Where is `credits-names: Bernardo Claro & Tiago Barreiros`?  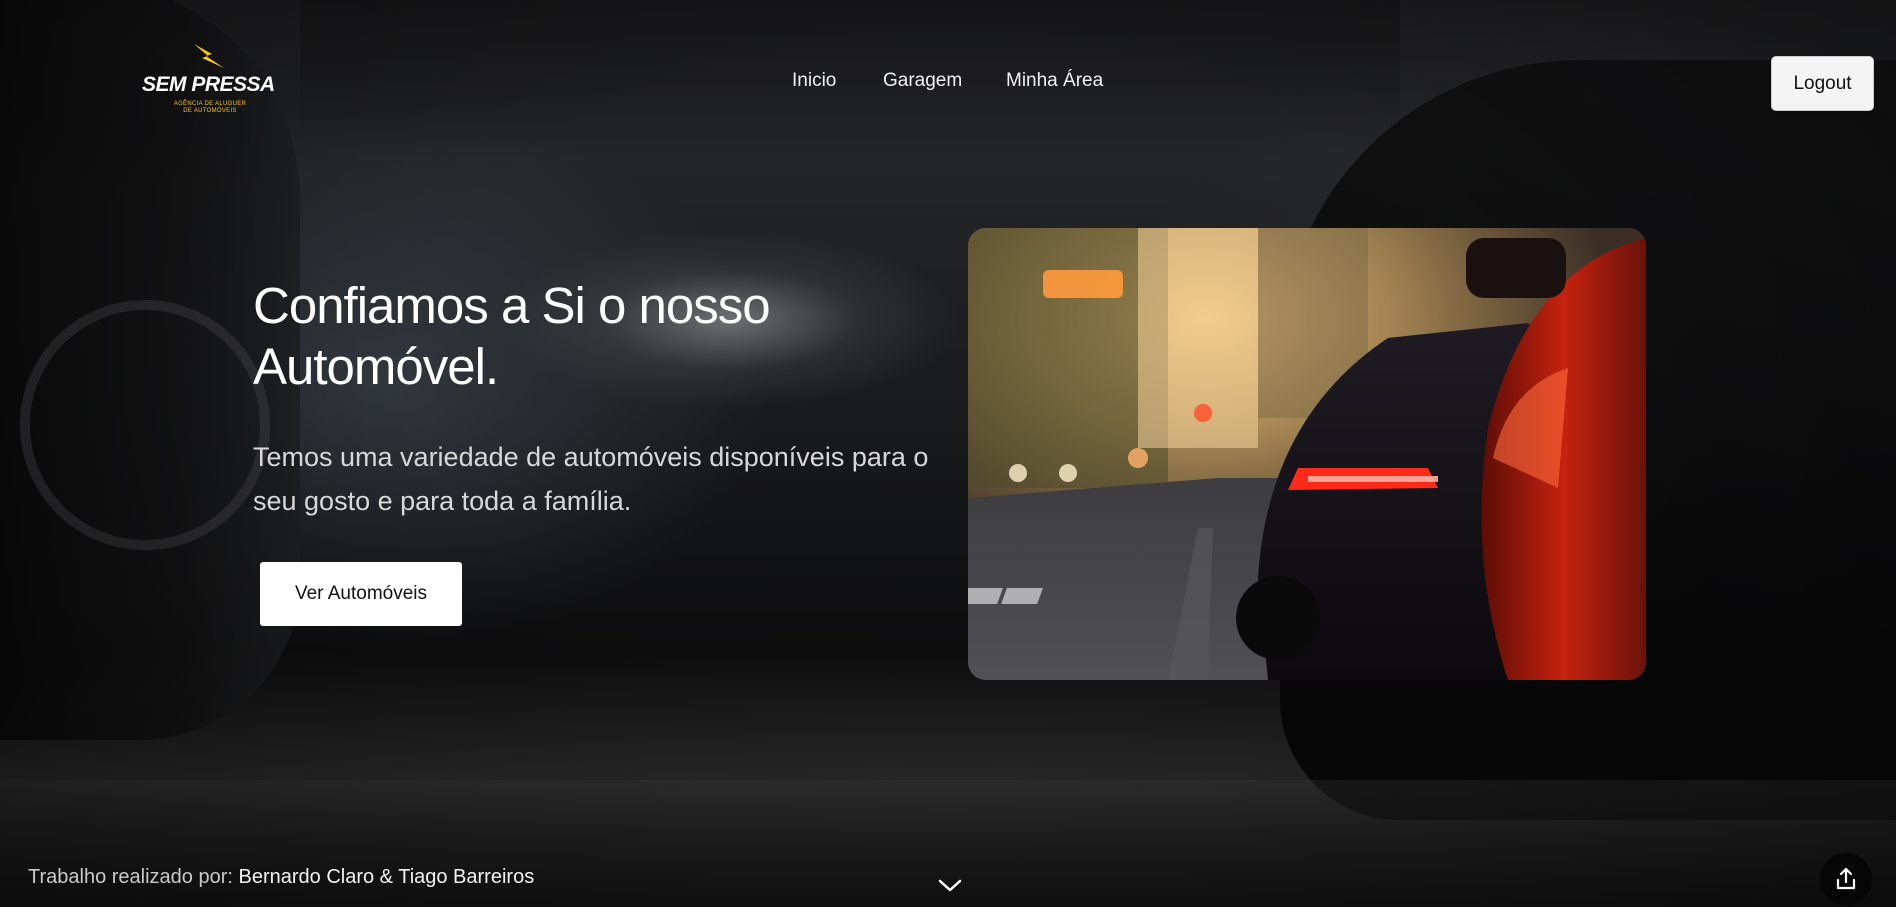
credits-names: Bernardo Claro & Tiago Barreiros is located at coordinates (386, 877).